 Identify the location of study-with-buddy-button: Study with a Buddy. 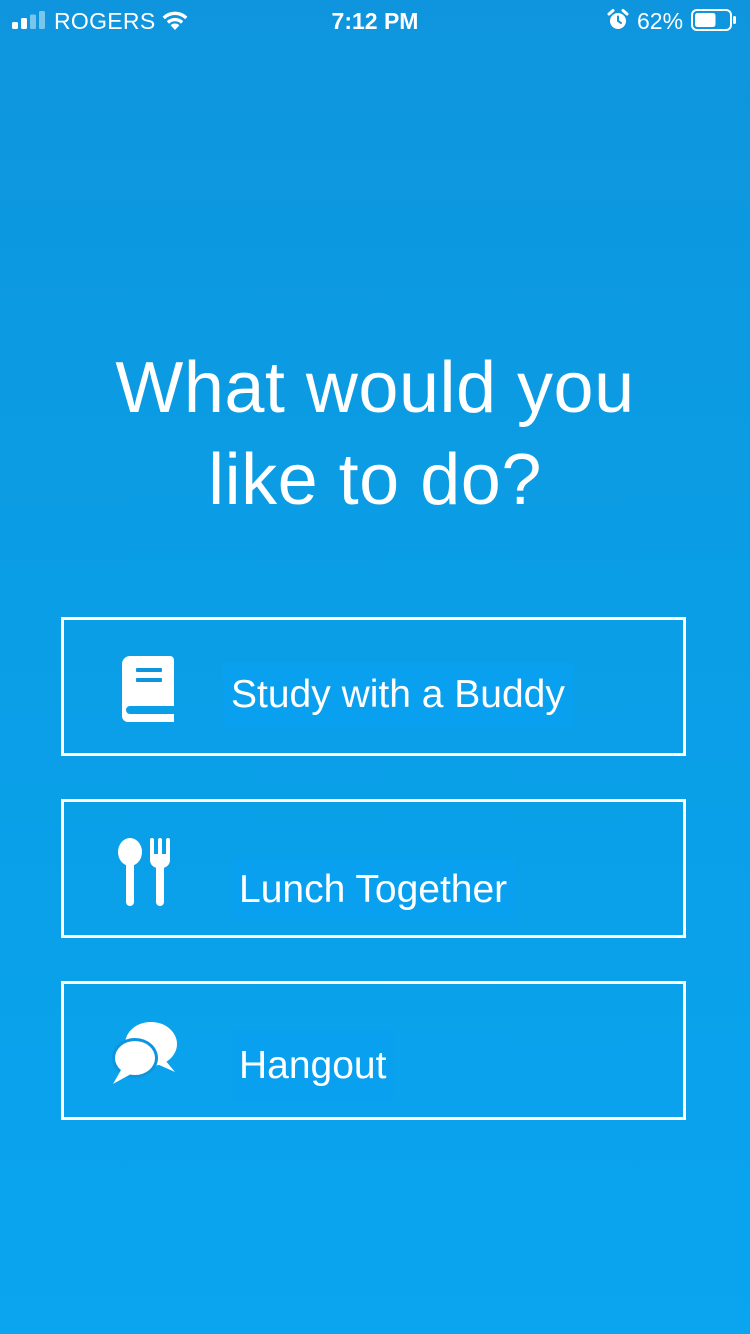
(373, 686).